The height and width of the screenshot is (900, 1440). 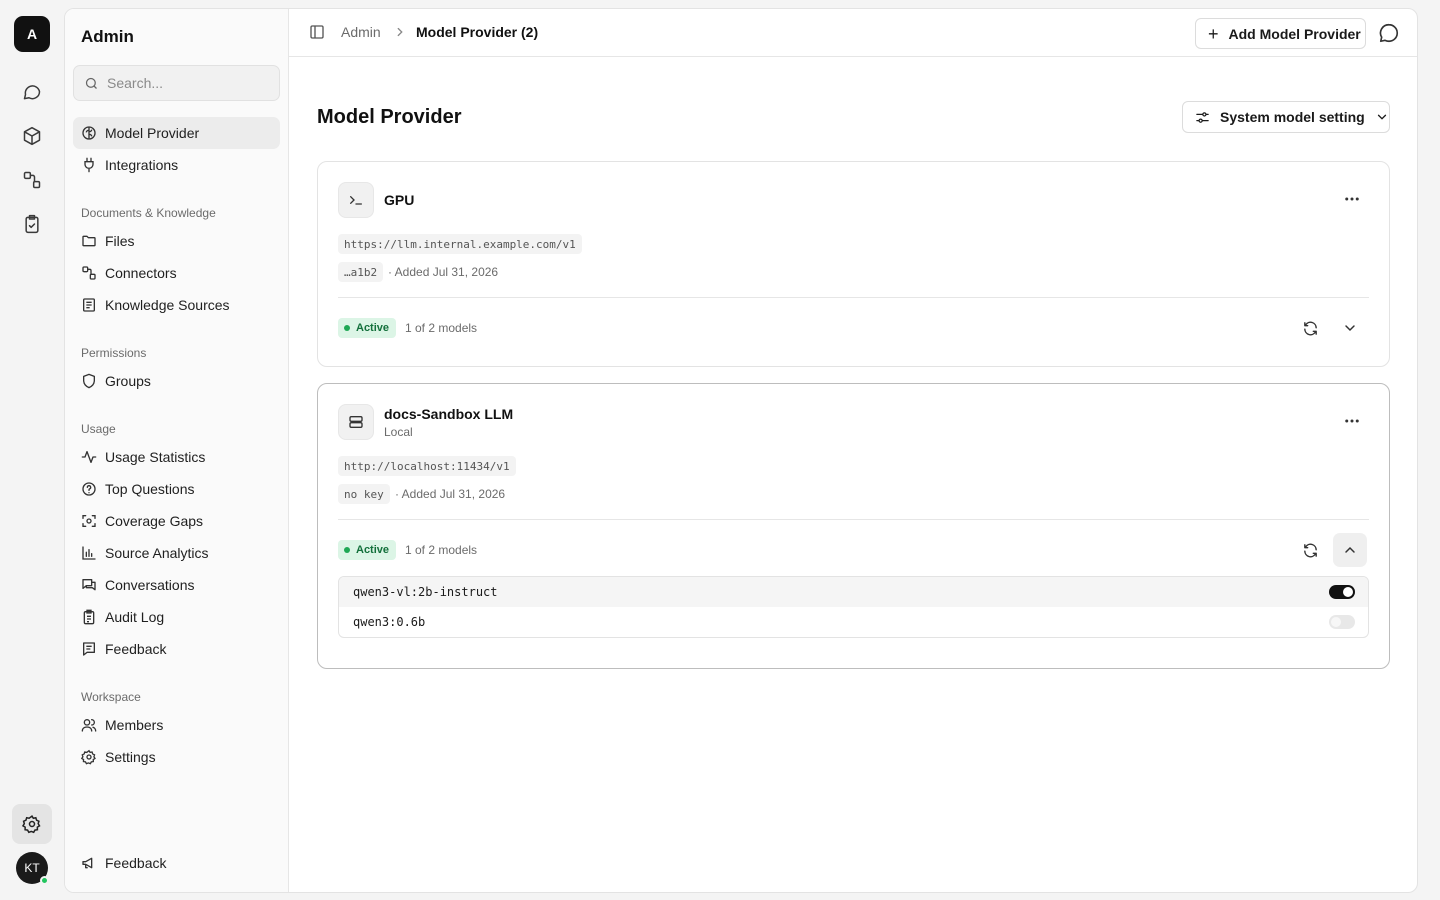 I want to click on sidebar-item-audit-log: Audit Log, so click(x=176, y=617).